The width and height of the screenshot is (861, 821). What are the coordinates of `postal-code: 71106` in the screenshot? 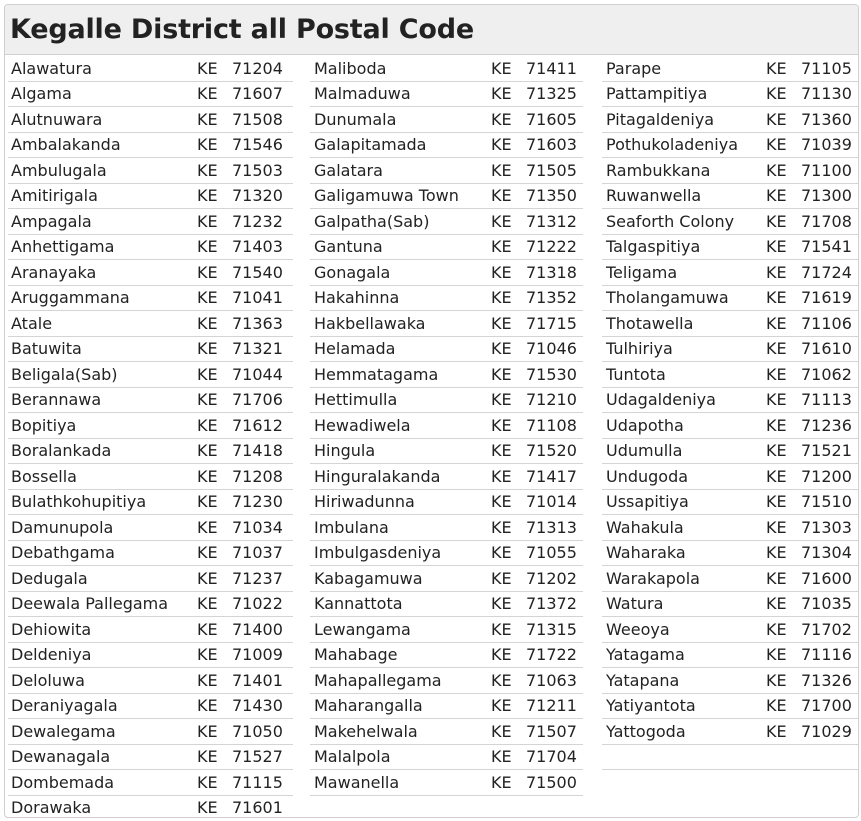 It's located at (826, 323).